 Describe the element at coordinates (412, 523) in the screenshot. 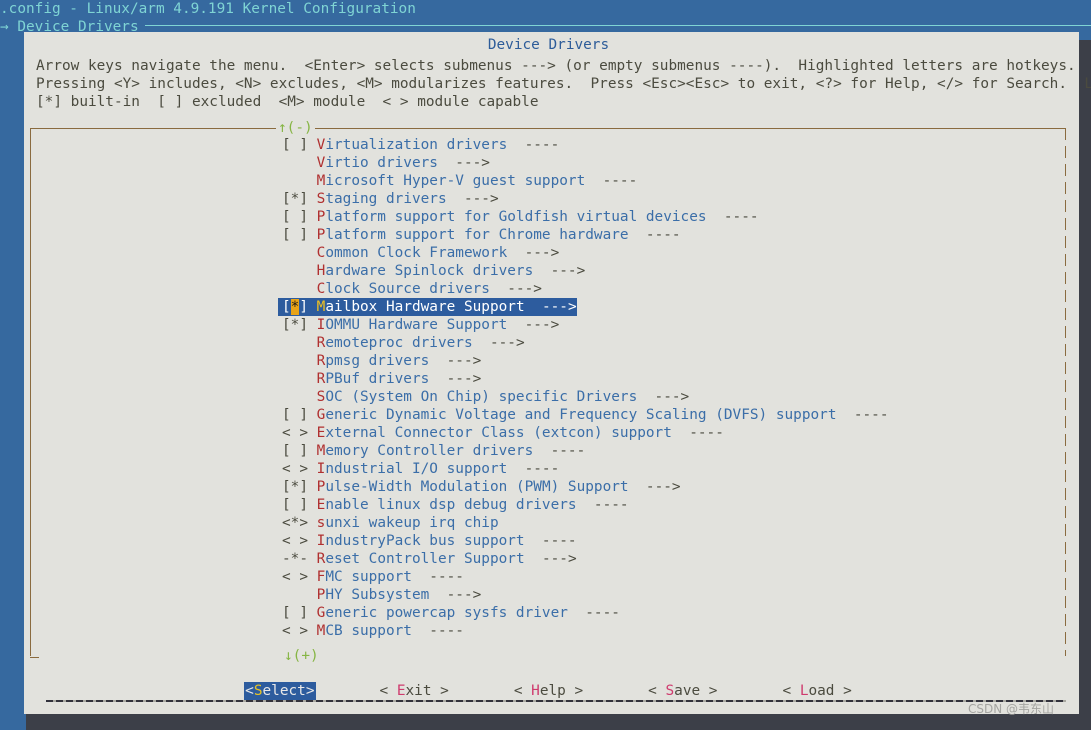

I see `menu-item-label: unxi wakeup irq chip` at that location.